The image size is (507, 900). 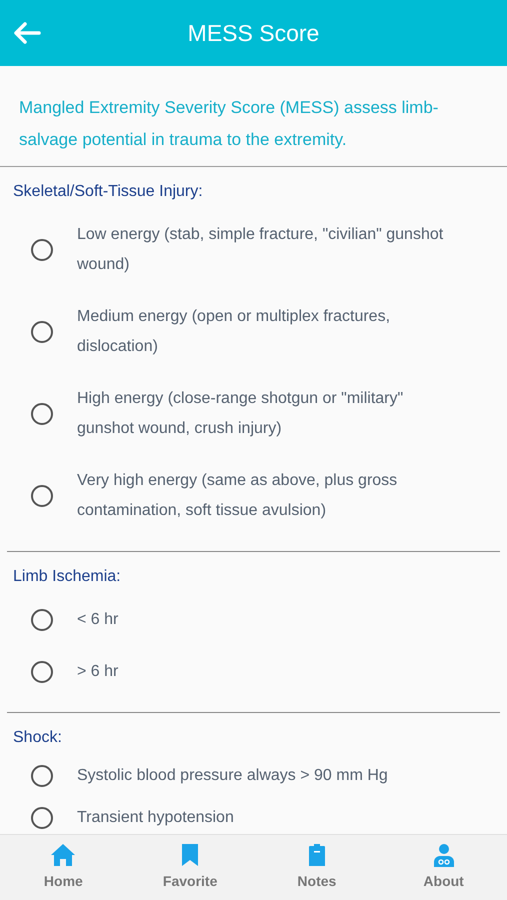 What do you see at coordinates (229, 124) in the screenshot?
I see `intro-text: Mangled Extremity Severity Score (MESS) assess limb-salvage potential in trauma to the extremity.` at bounding box center [229, 124].